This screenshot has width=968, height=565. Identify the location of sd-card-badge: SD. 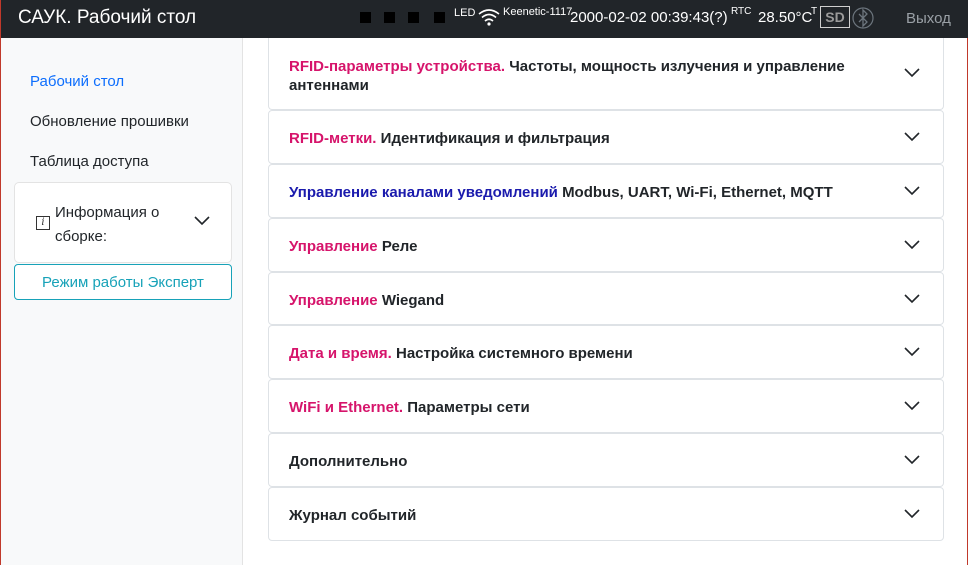
(835, 17).